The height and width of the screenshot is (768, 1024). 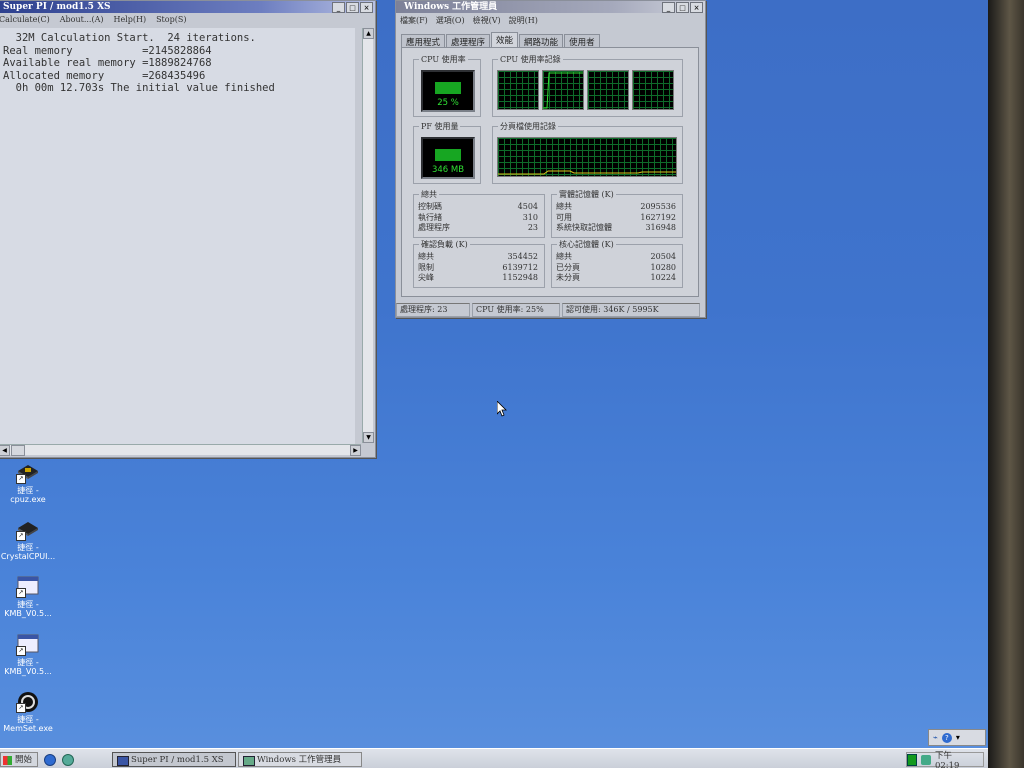 What do you see at coordinates (59, 760) in the screenshot?
I see `quick-launch` at bounding box center [59, 760].